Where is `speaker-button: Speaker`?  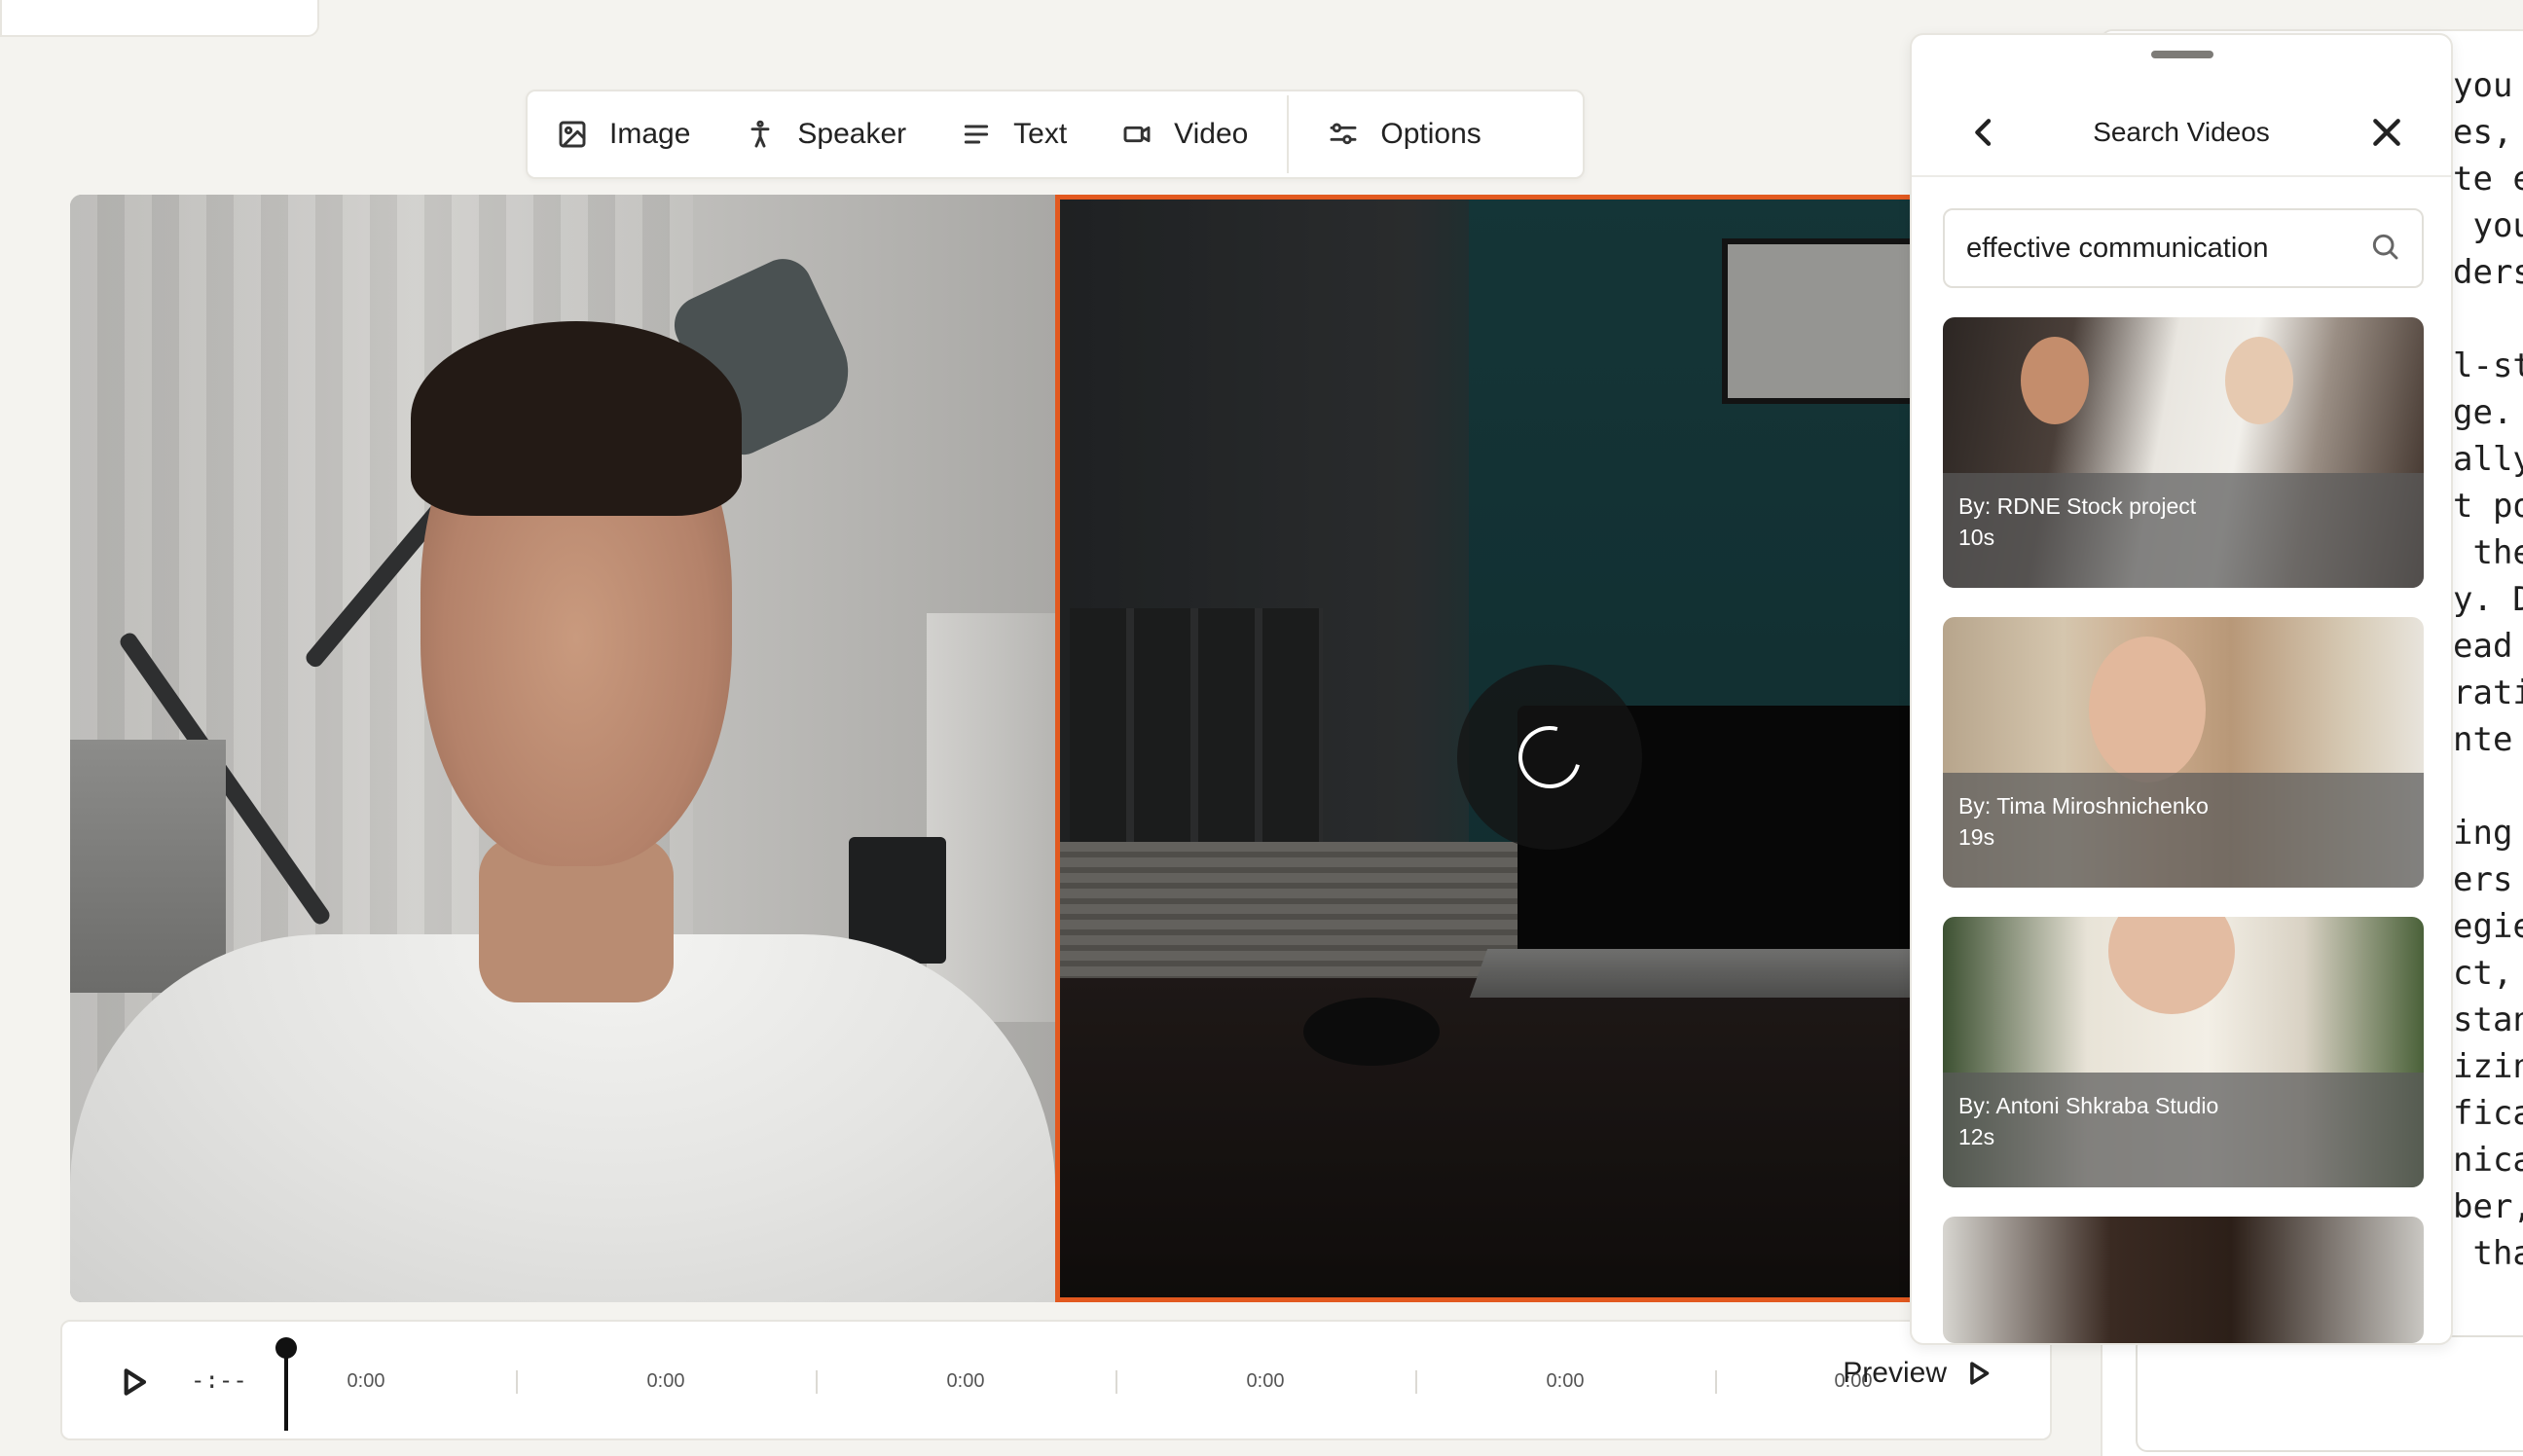
speaker-button: Speaker is located at coordinates (825, 134).